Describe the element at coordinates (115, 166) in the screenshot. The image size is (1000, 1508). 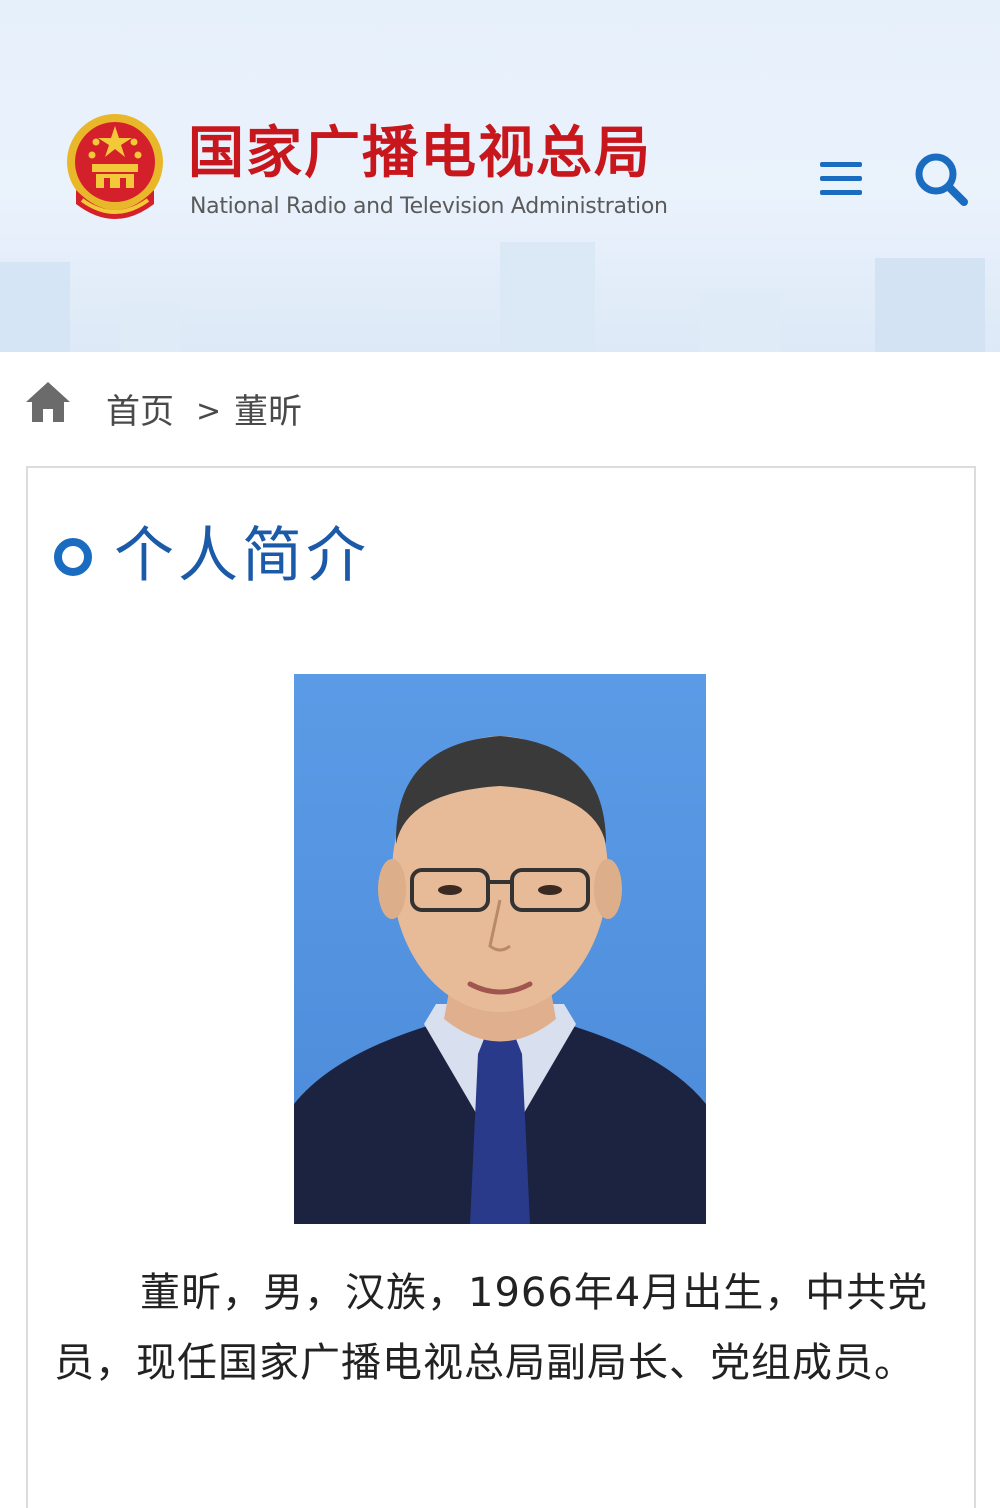
I see `national-emblem-icon` at that location.